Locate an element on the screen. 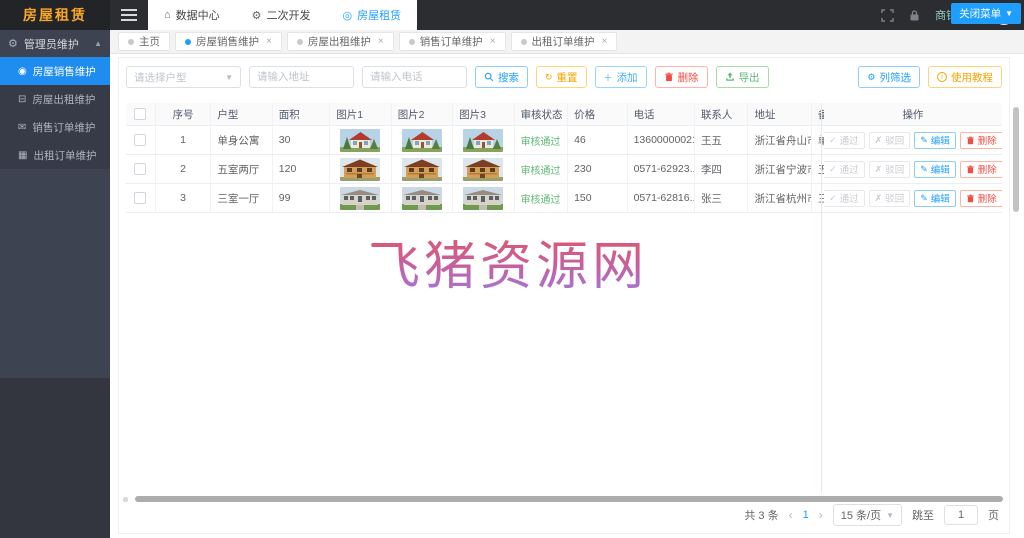  select-all-checkbox is located at coordinates (140, 114).